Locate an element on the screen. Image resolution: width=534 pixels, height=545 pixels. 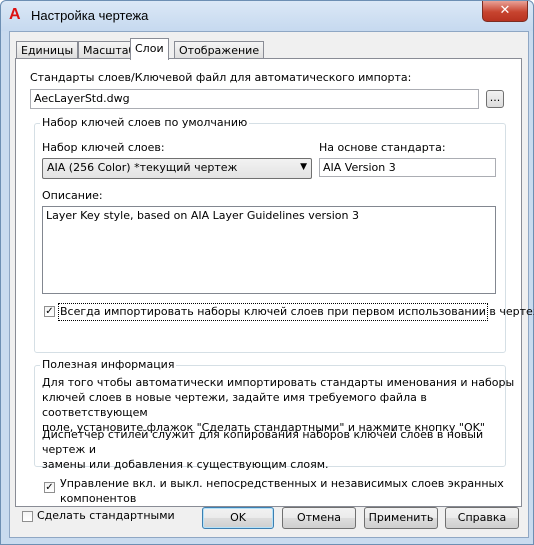
based-on-standard-field: AIA Version 3 is located at coordinates (407, 167).